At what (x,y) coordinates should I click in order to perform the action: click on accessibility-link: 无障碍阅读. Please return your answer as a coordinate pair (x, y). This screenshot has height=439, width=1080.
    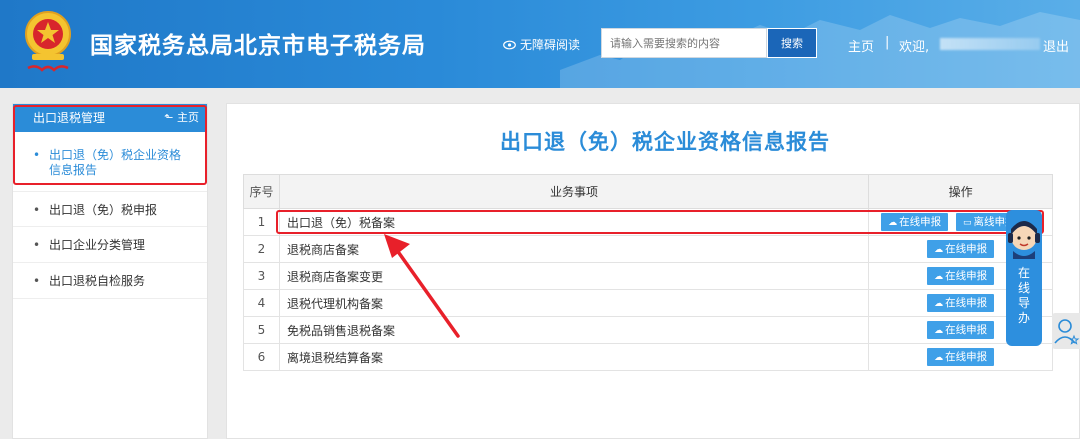
    Looking at the image, I should click on (541, 44).